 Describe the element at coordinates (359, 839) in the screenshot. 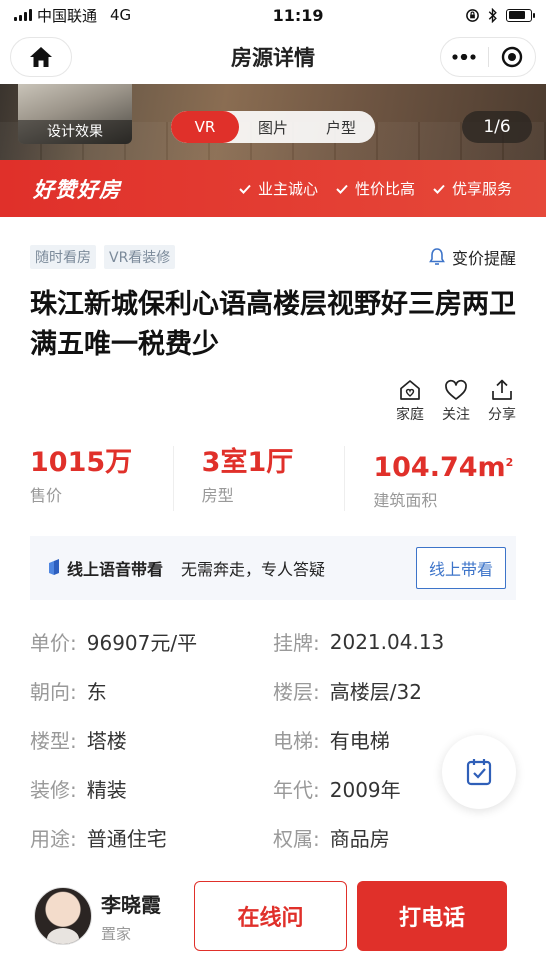

I see `detail-value: 商品房` at that location.